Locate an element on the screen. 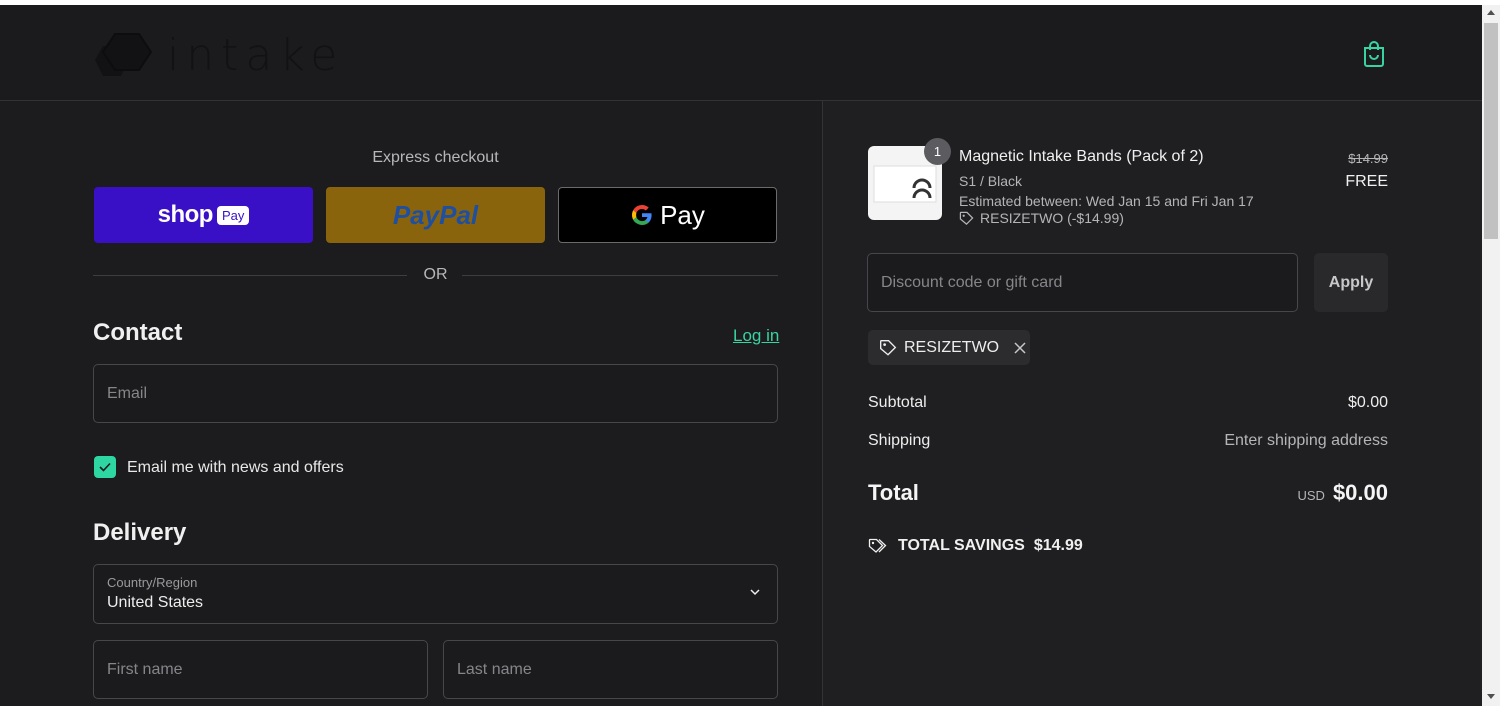 The image size is (1500, 706). shop-pay-button: shop Pay is located at coordinates (203, 215).